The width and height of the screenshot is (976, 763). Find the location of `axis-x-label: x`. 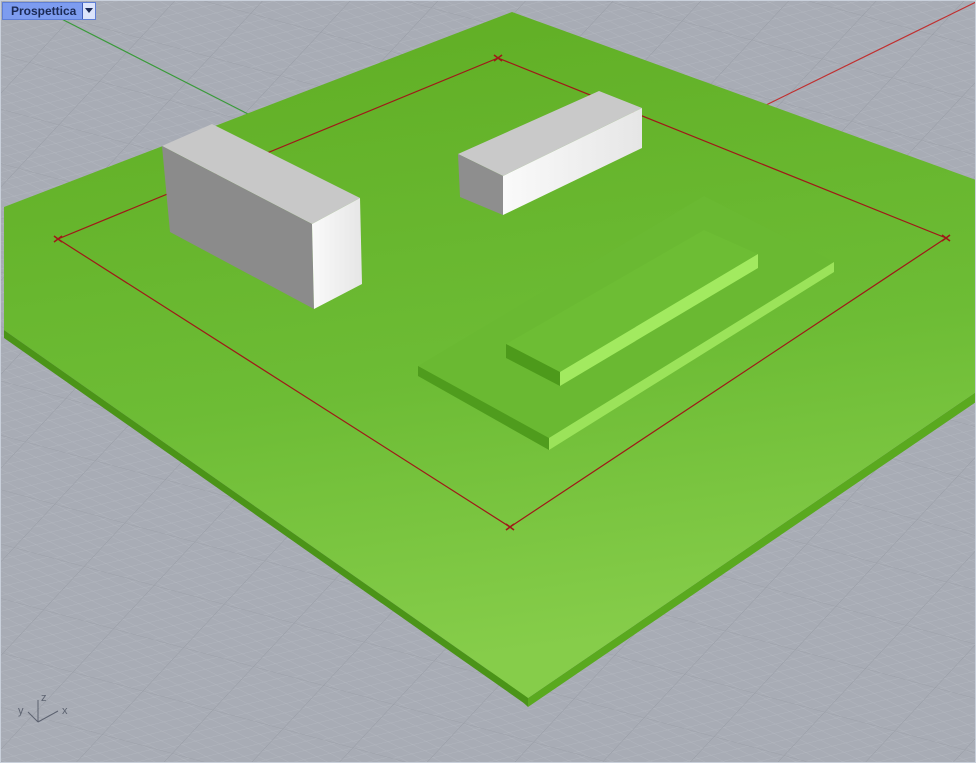

axis-x-label: x is located at coordinates (65, 711).